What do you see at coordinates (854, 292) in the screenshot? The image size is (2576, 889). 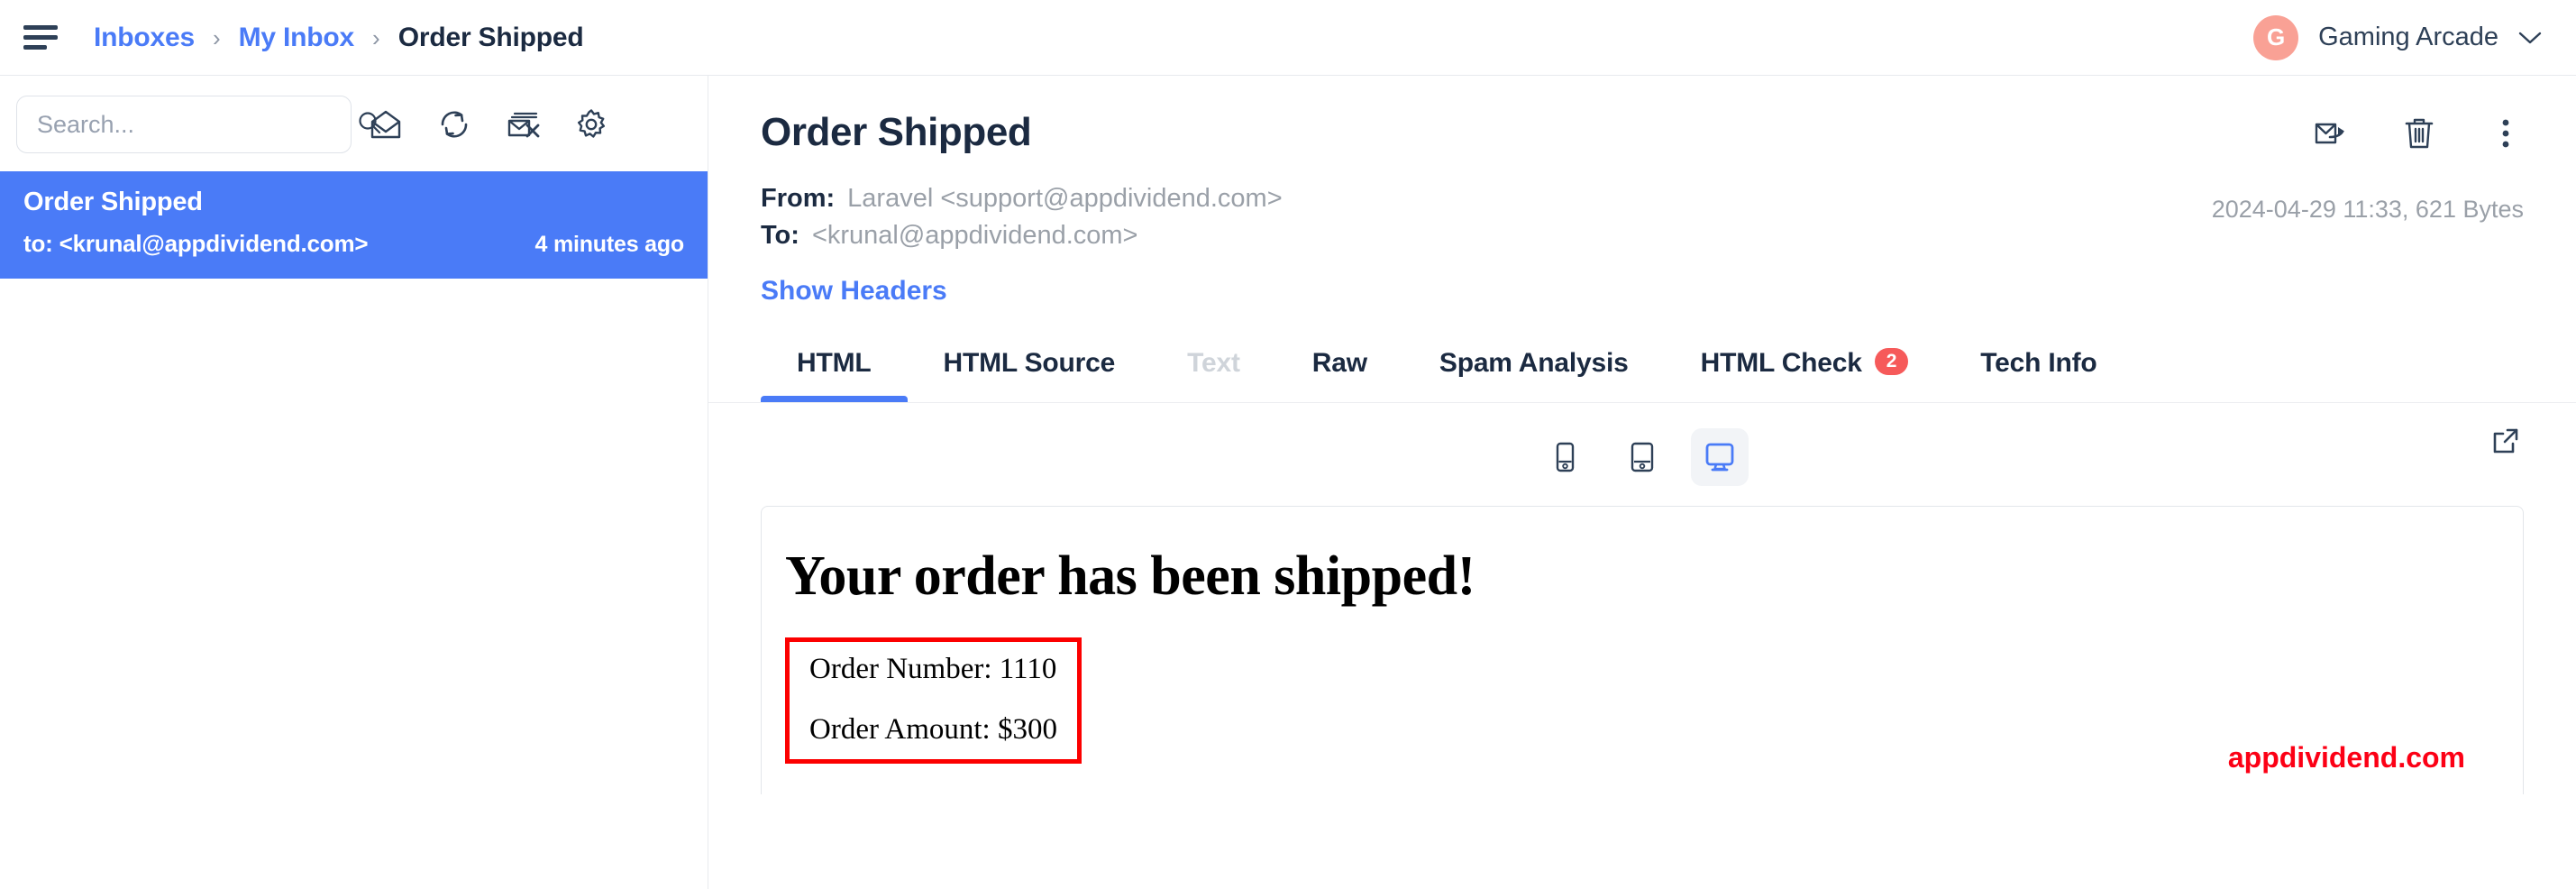 I see `show-headers-link: Show Headers` at bounding box center [854, 292].